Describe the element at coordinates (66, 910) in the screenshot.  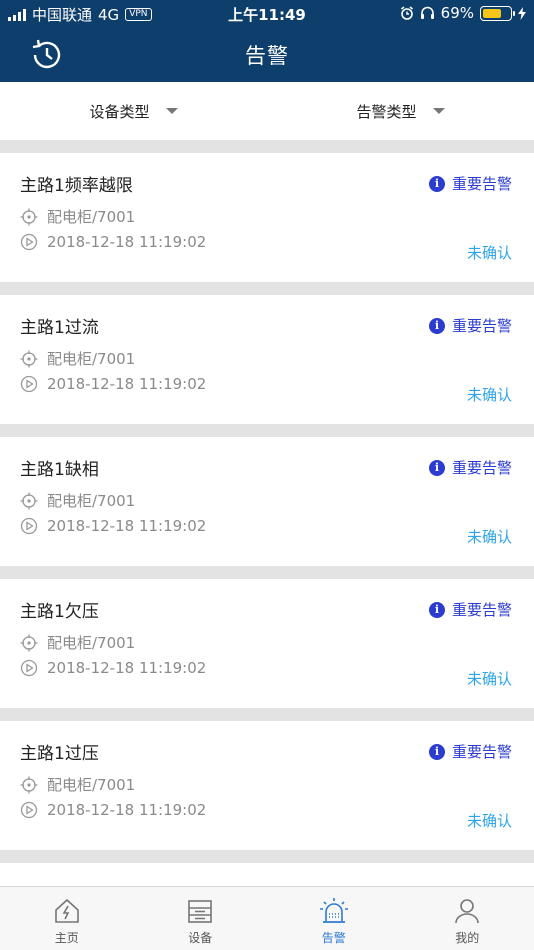
I see `home-icon` at that location.